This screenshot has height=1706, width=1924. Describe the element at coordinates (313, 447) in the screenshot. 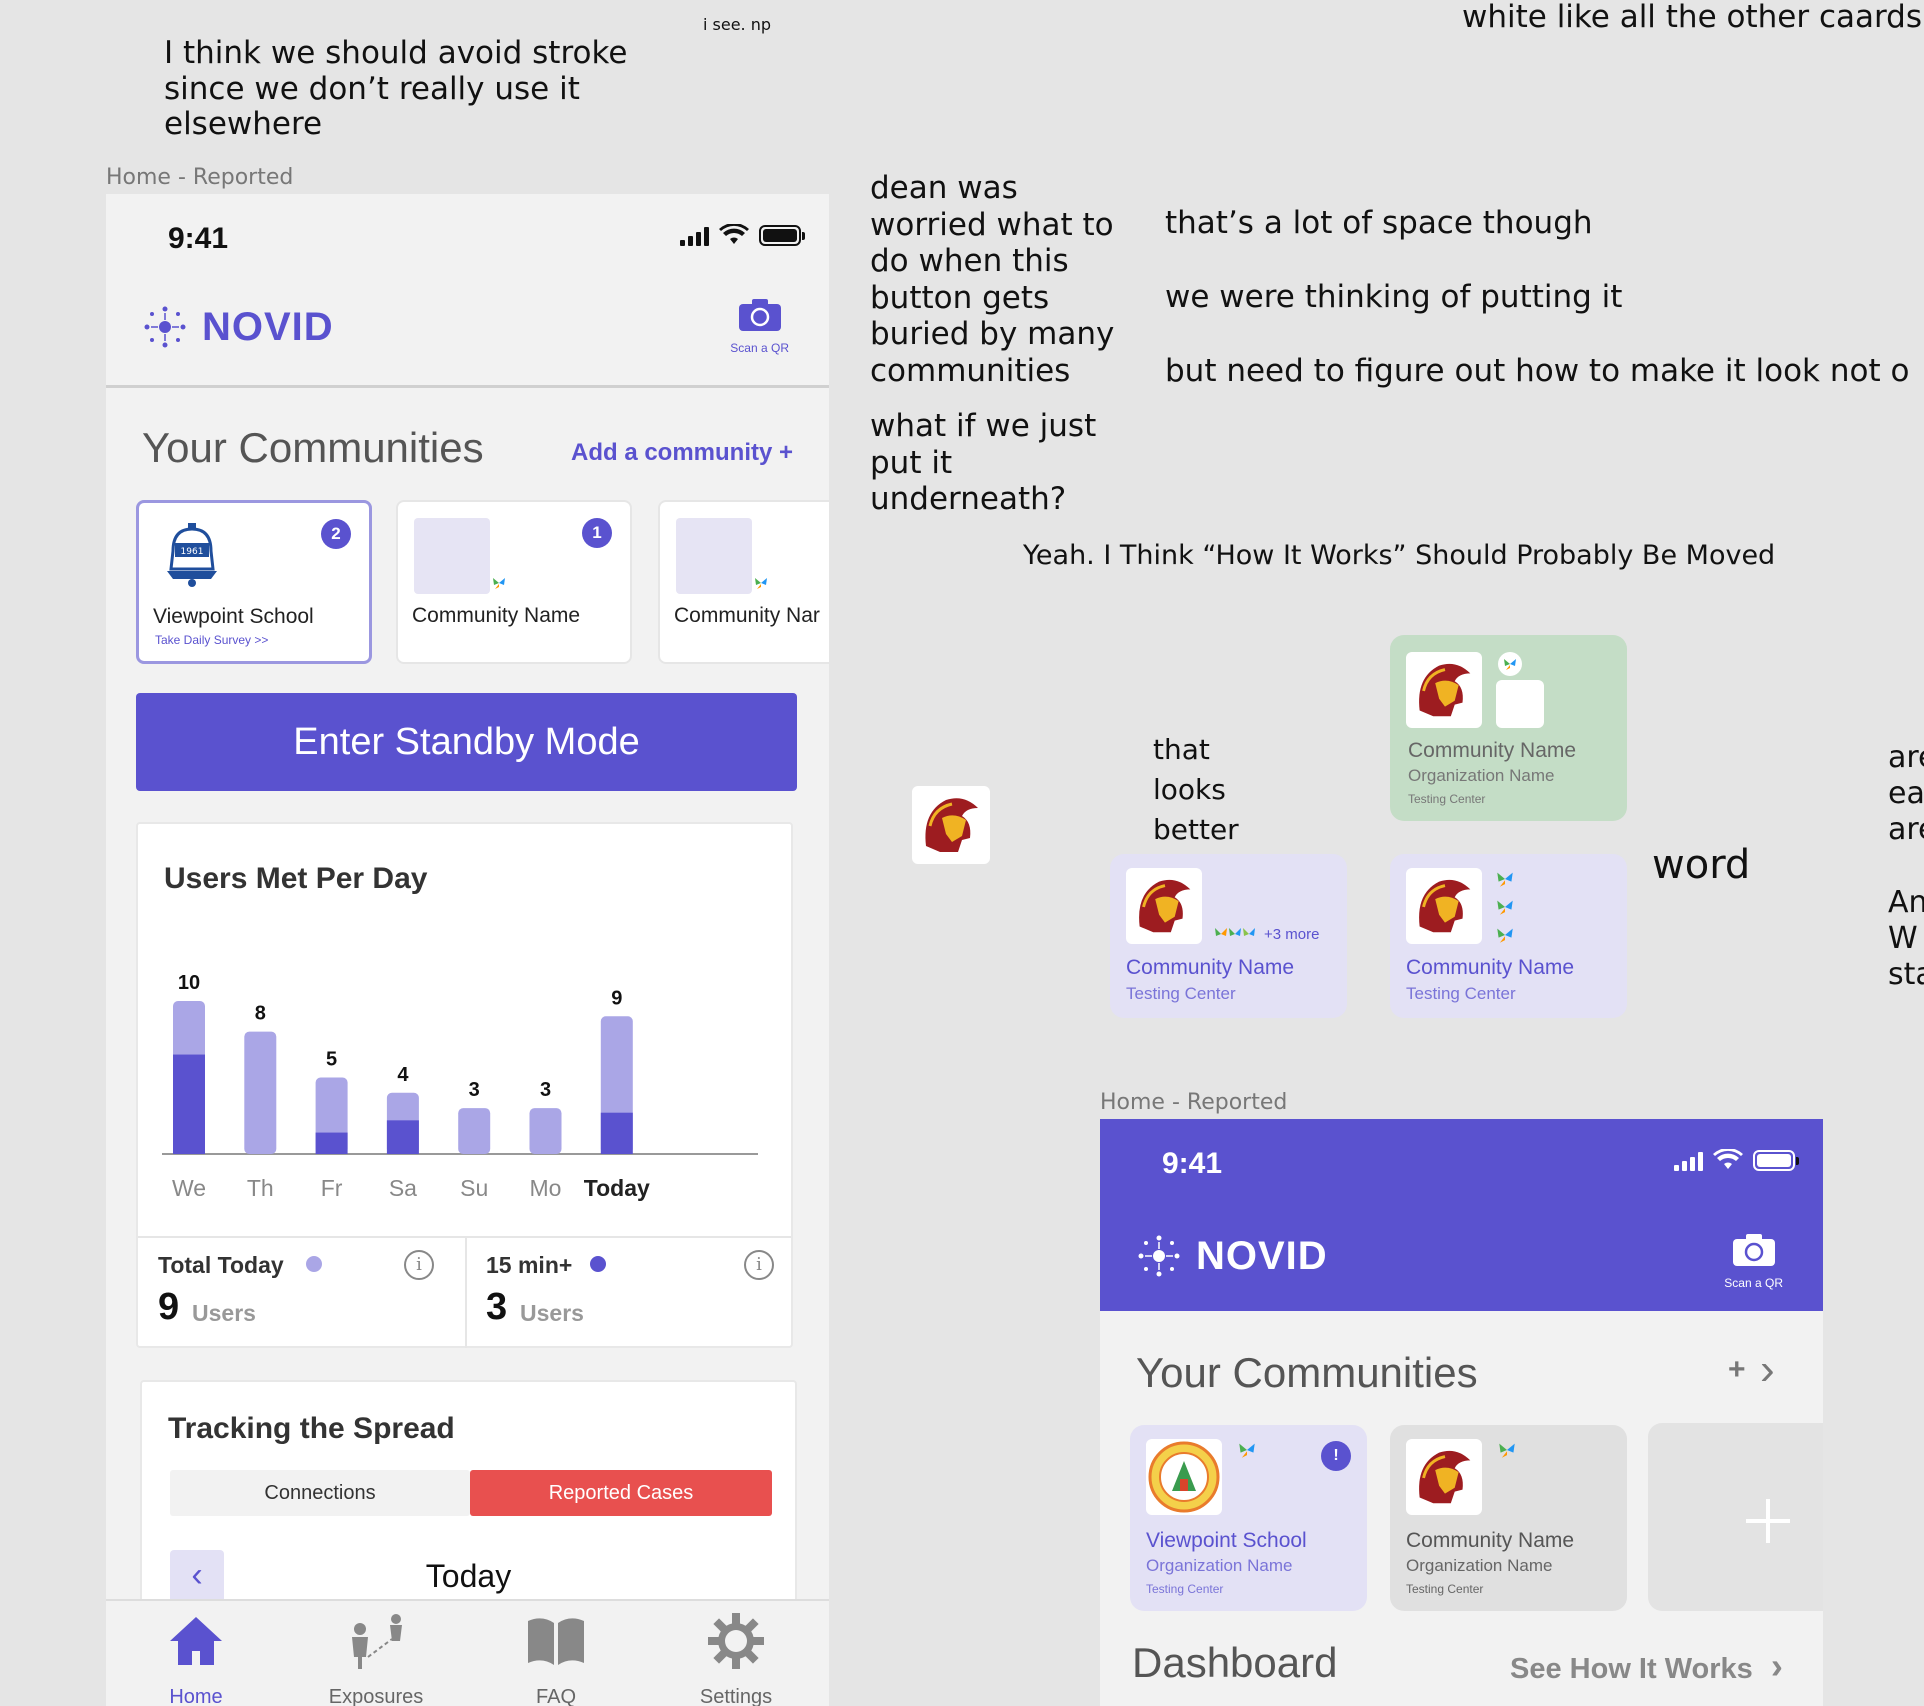

I see `communities-title: Your Communities` at that location.